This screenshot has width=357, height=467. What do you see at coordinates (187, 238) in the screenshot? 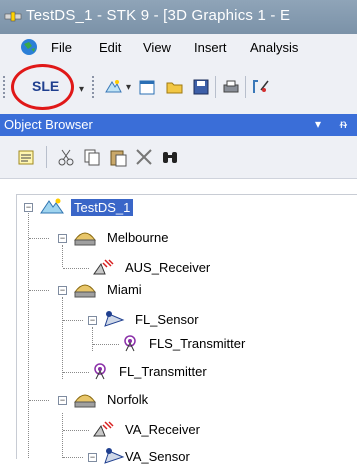
I see `tree-node-facility: − Melbourne` at bounding box center [187, 238].